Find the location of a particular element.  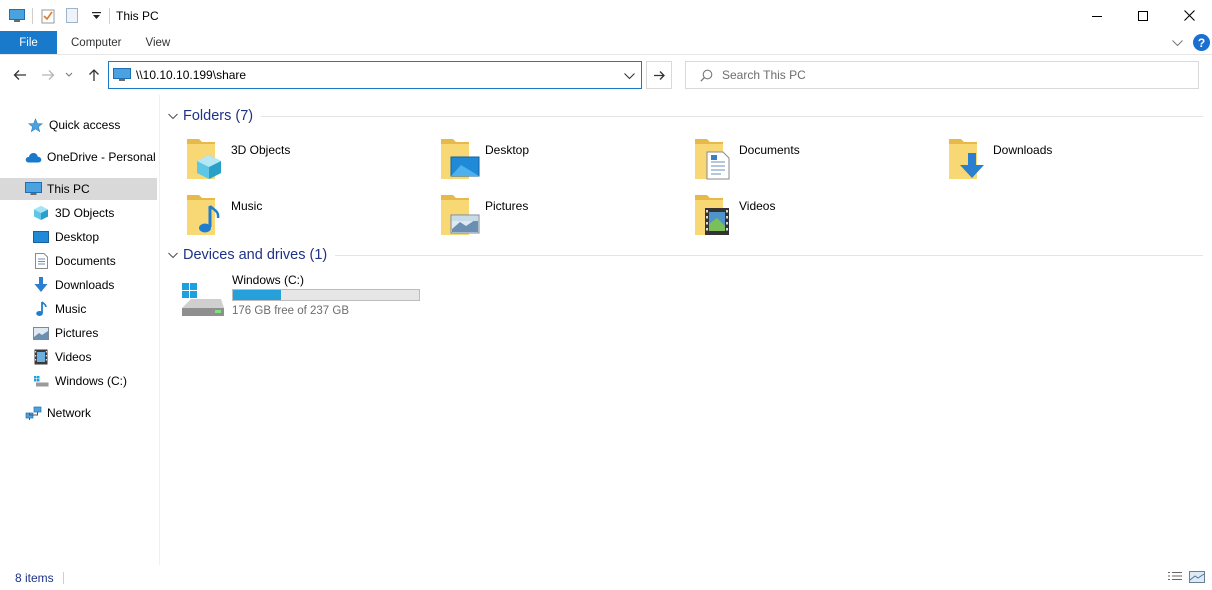

music-folder-icon is located at coordinates (209, 215).